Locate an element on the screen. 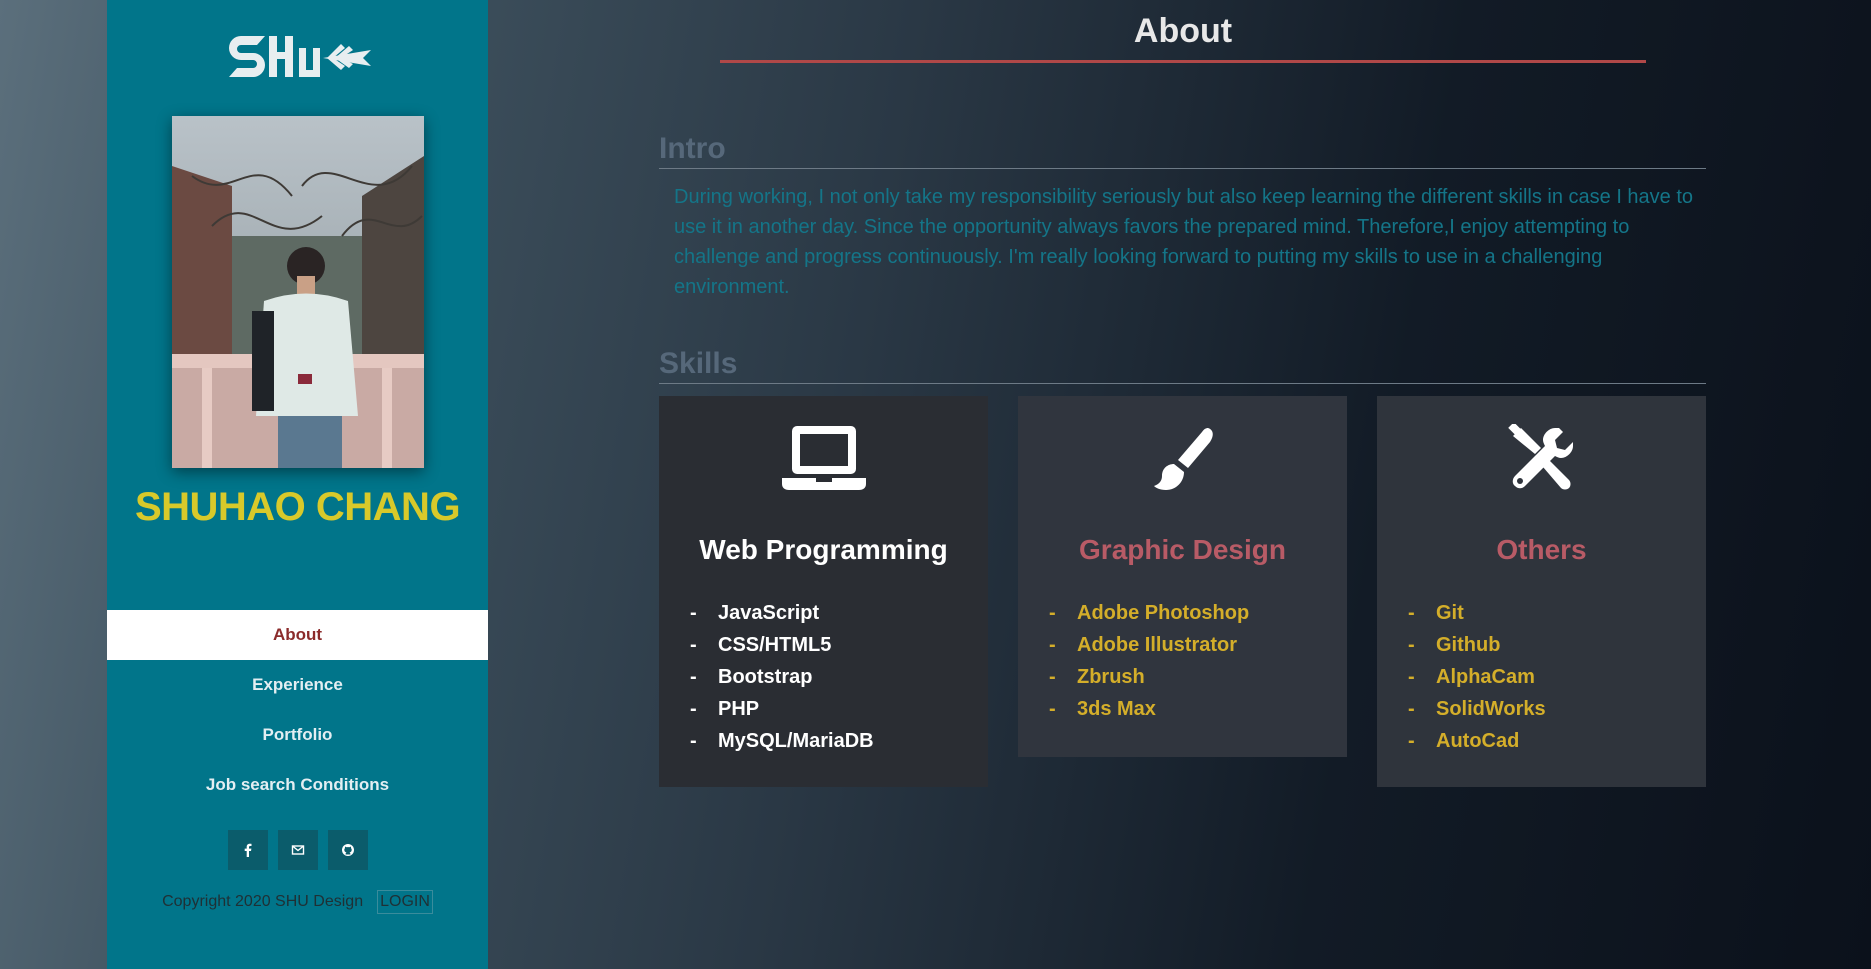 Image resolution: width=1871 pixels, height=969 pixels. skill-item-label: SolidWorks is located at coordinates (1491, 709).